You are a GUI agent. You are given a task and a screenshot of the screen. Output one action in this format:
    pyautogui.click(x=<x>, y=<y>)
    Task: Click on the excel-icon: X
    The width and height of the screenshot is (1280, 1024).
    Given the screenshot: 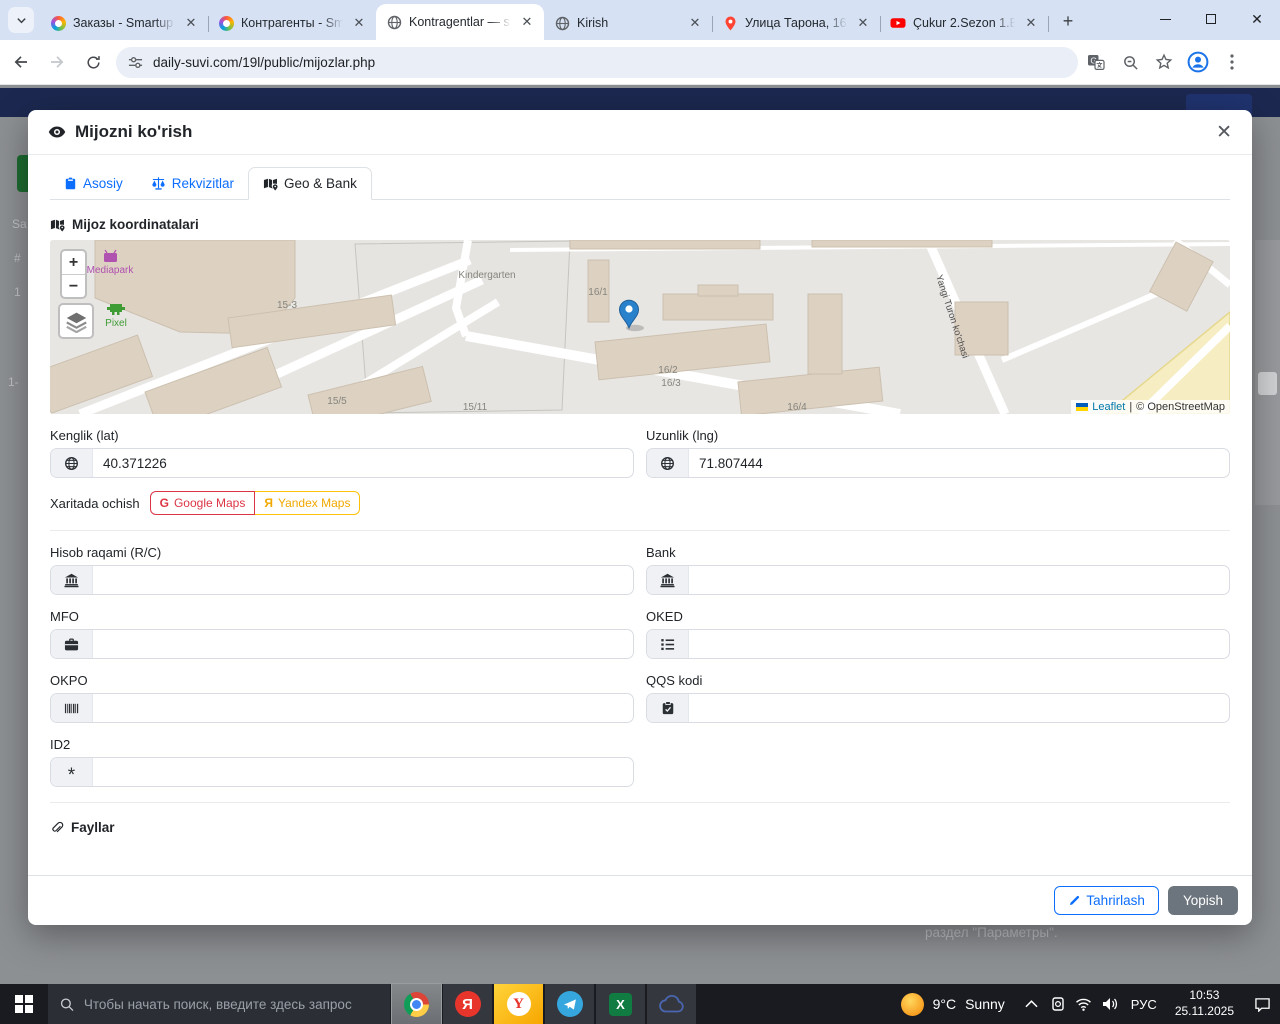 What is the action you would take?
    pyautogui.click(x=620, y=1004)
    